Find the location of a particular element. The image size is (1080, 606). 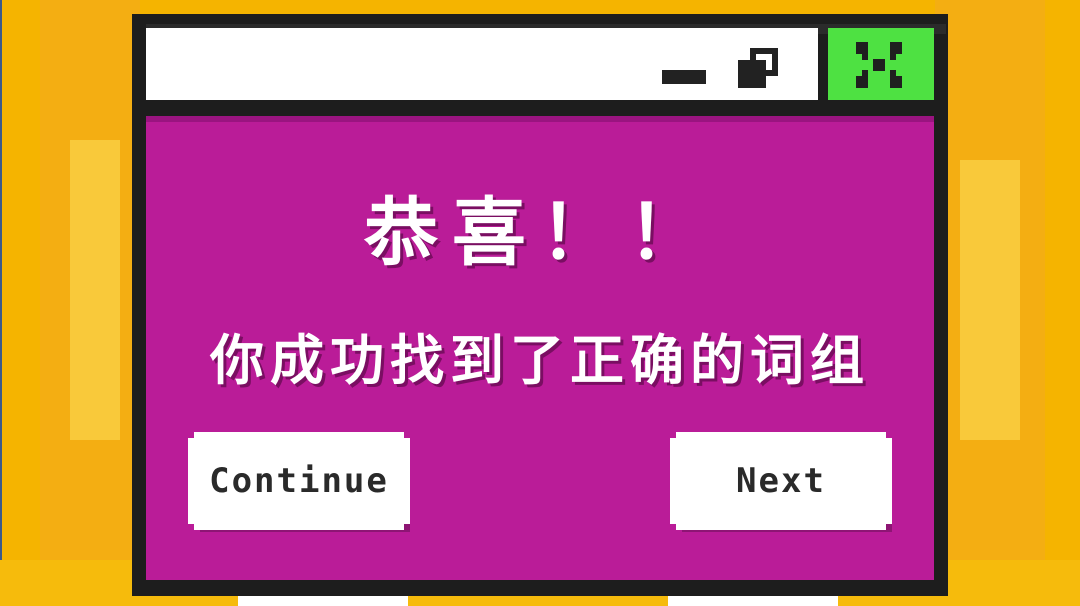

dialog-title: 恭喜！！ is located at coordinates (540, 233).